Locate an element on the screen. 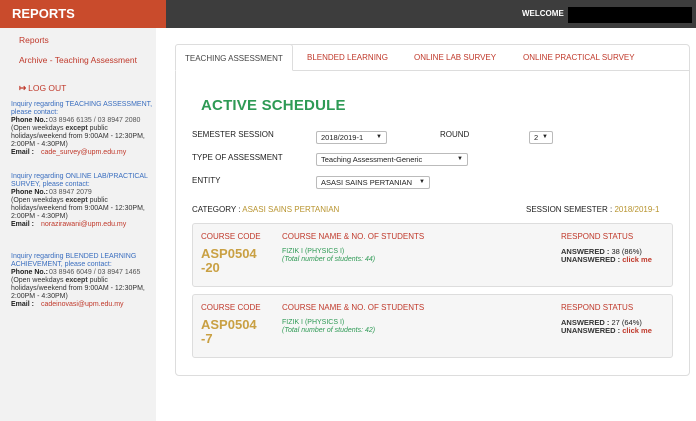  sidebar-item-archive: Archive - Teaching Assessment is located at coordinates (79, 60).